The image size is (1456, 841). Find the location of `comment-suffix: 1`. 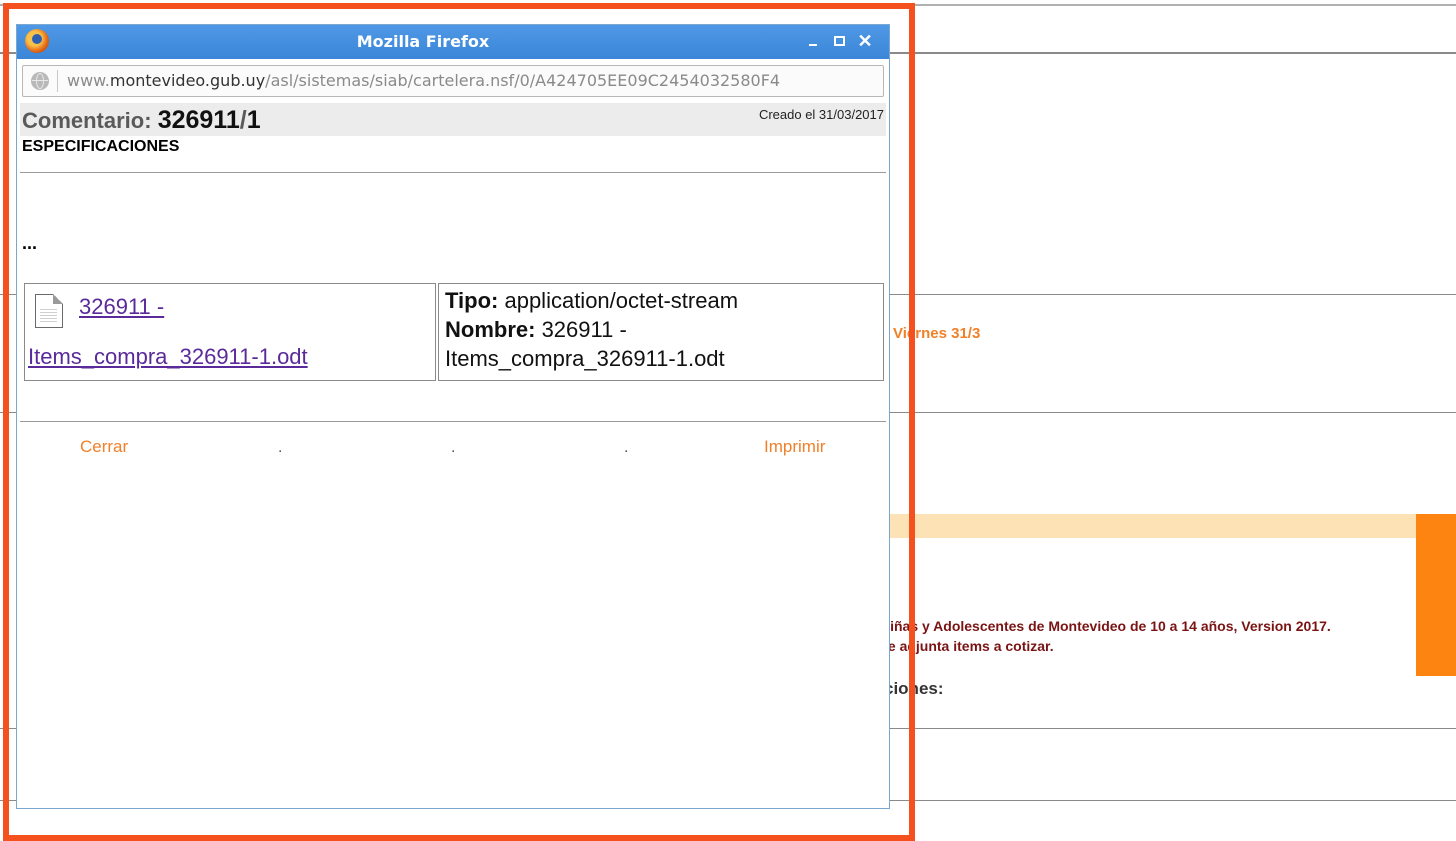

comment-suffix: 1 is located at coordinates (253, 120).